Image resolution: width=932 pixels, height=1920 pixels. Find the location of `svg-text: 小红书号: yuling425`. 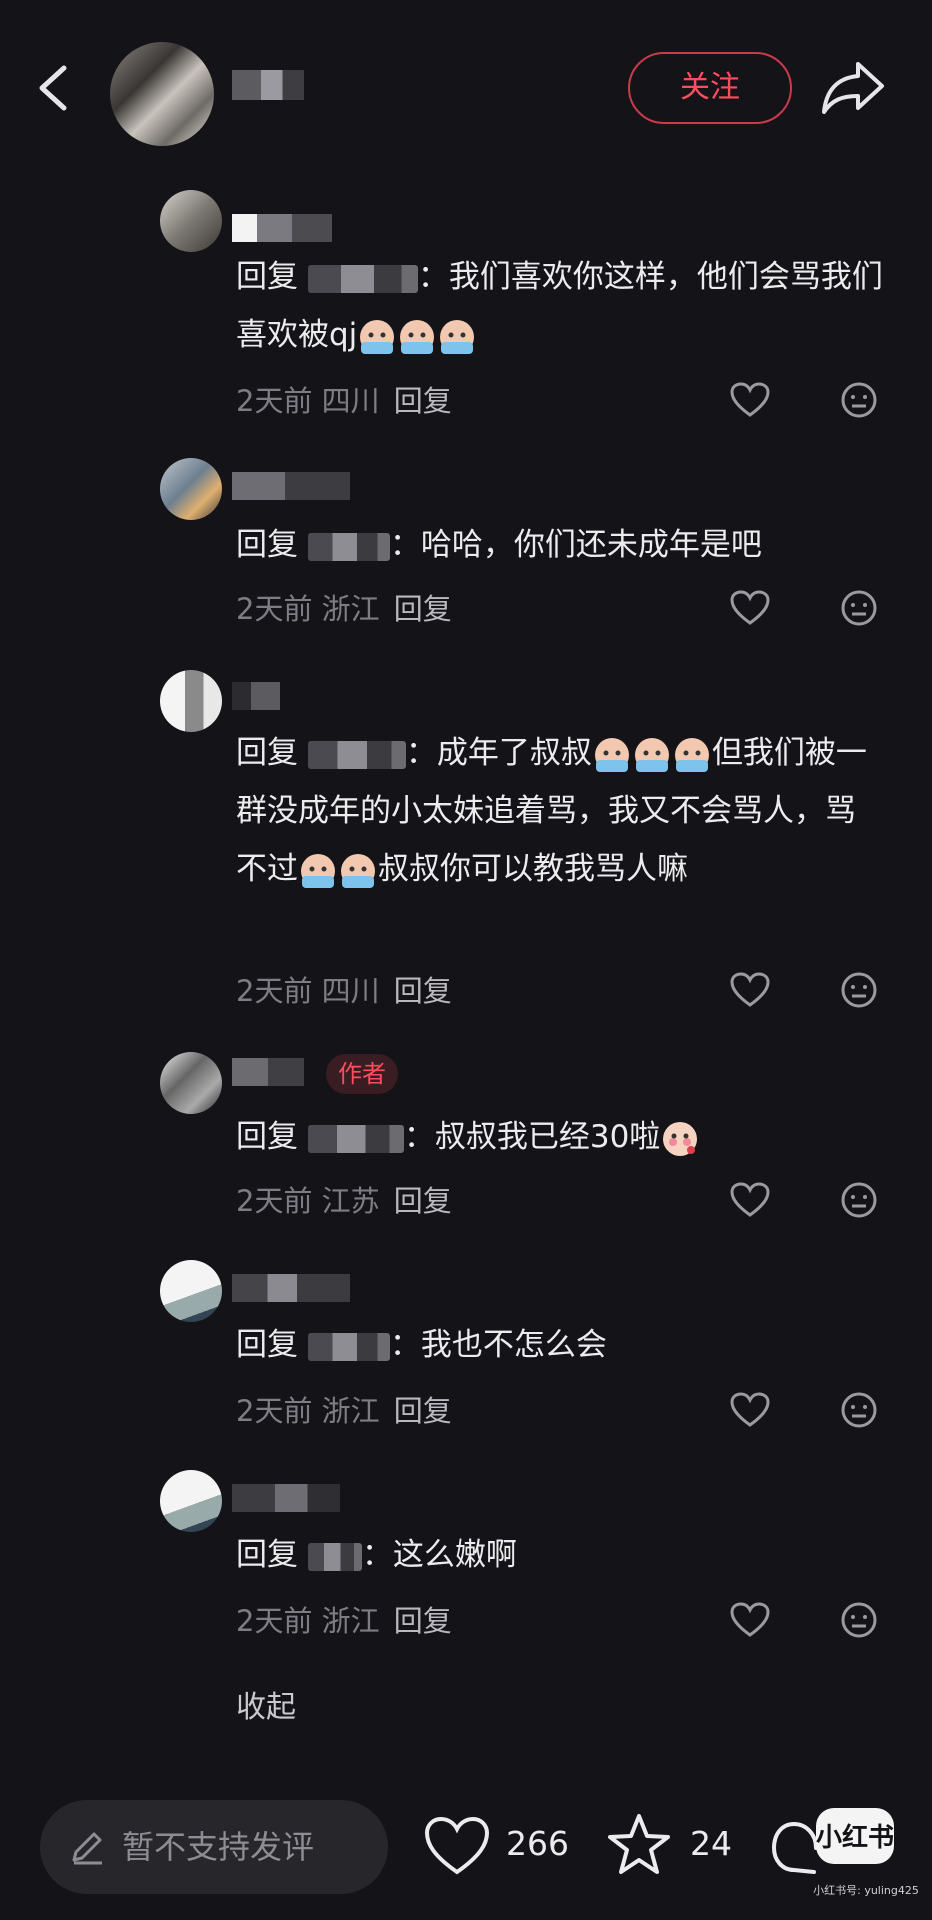

svg-text: 小红书号: yuling425 is located at coordinates (866, 1890).